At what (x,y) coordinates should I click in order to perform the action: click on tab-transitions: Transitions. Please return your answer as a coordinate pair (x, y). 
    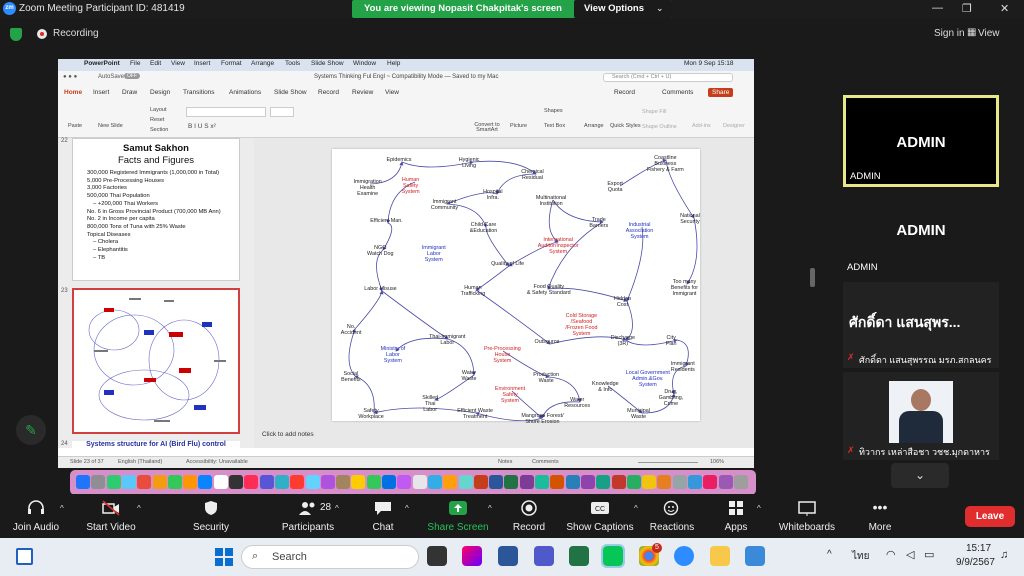
    Looking at the image, I should click on (199, 92).